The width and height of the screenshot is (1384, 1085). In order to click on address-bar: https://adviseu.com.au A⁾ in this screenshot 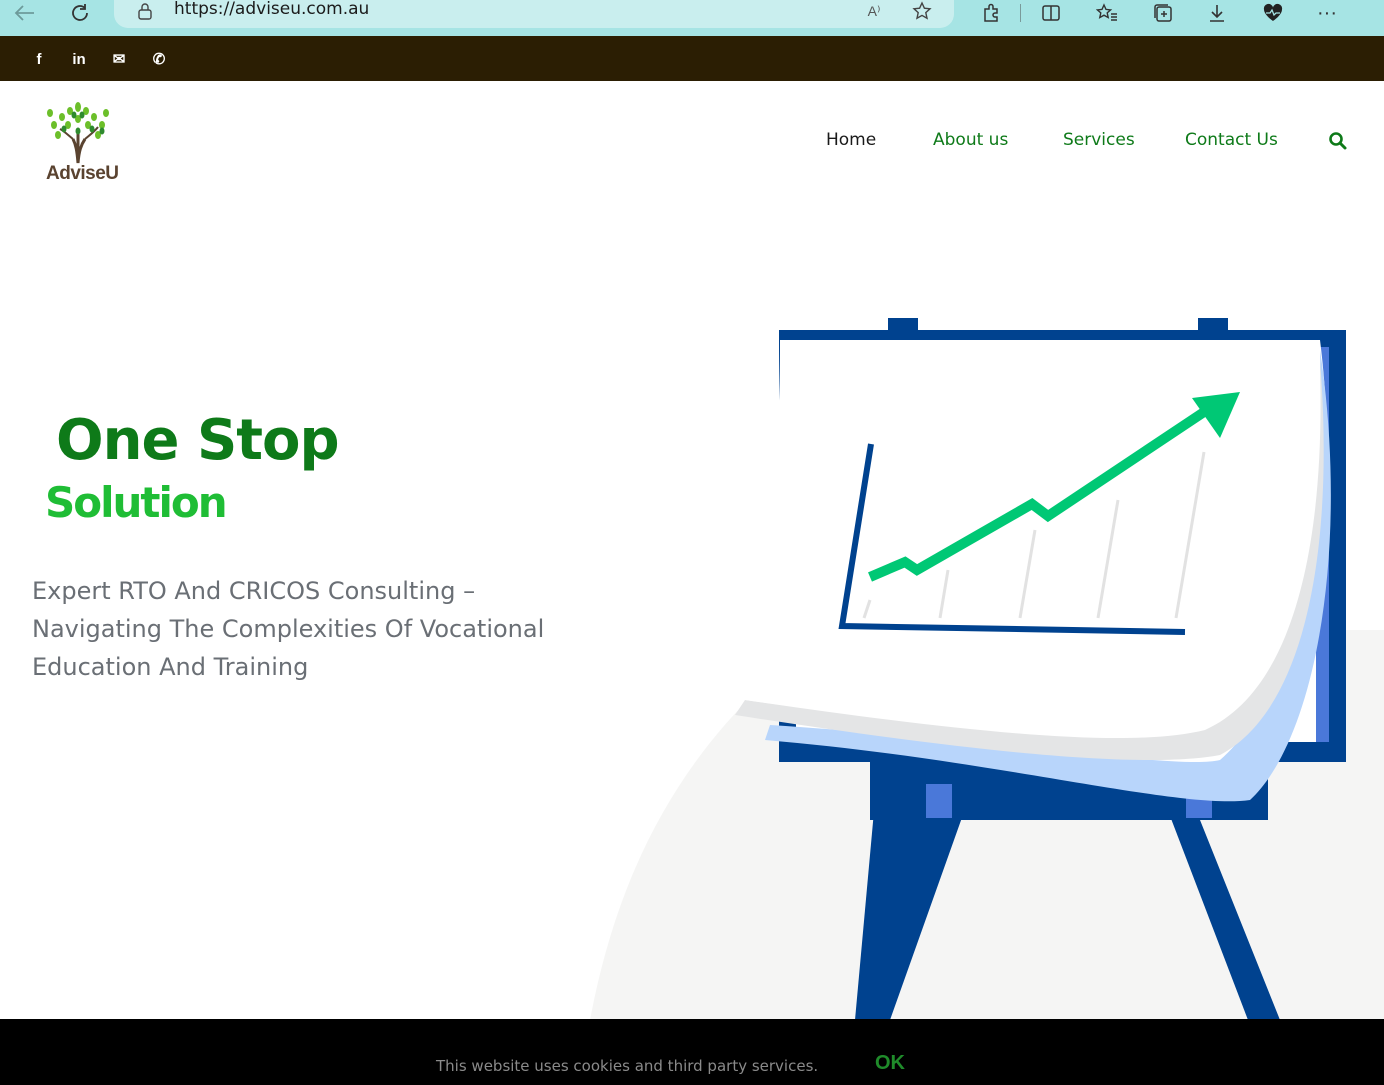, I will do `click(534, 14)`.